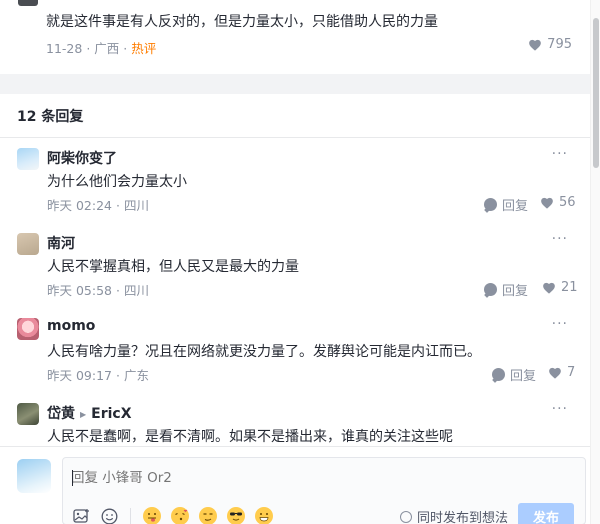 Image resolution: width=600 pixels, height=524 pixels. What do you see at coordinates (66, 2) in the screenshot?
I see `author-name-cut` at bounding box center [66, 2].